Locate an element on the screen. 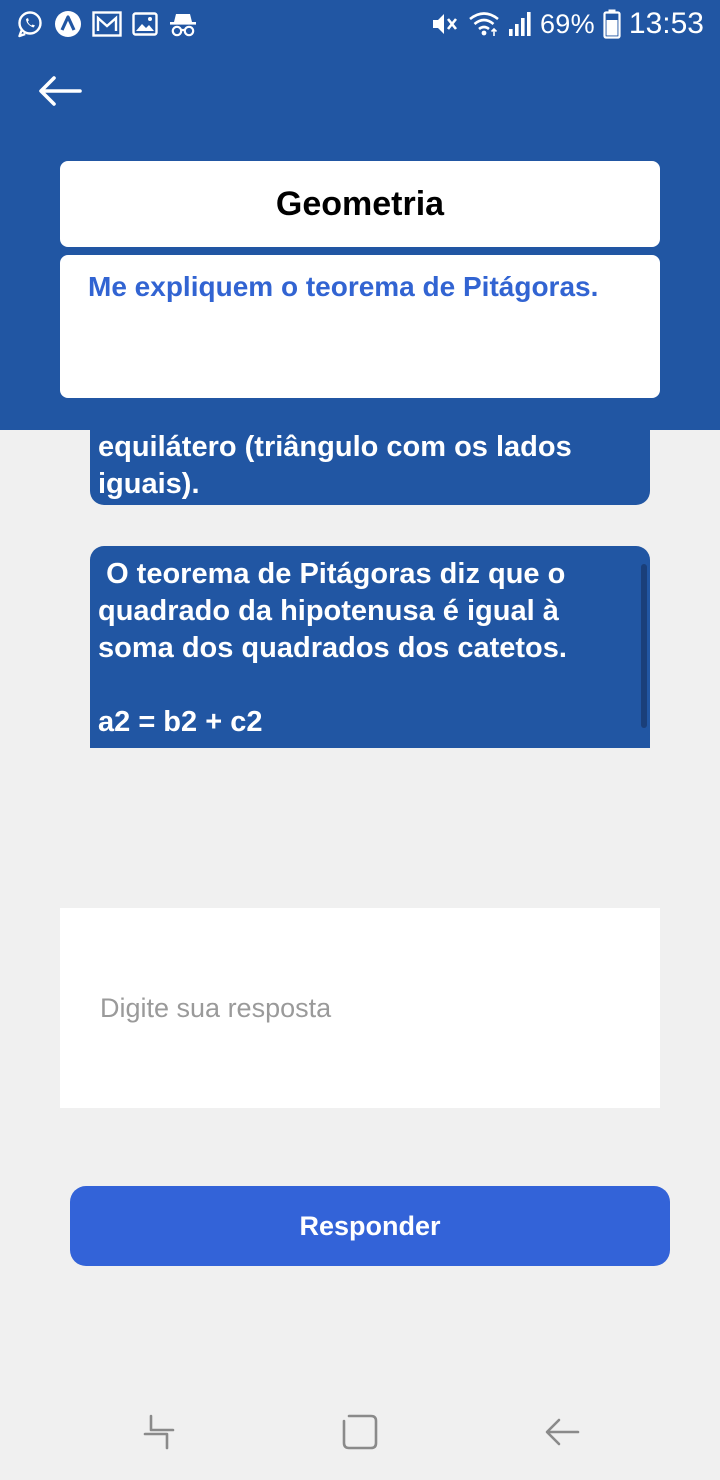  battery-icon is located at coordinates (612, 24).